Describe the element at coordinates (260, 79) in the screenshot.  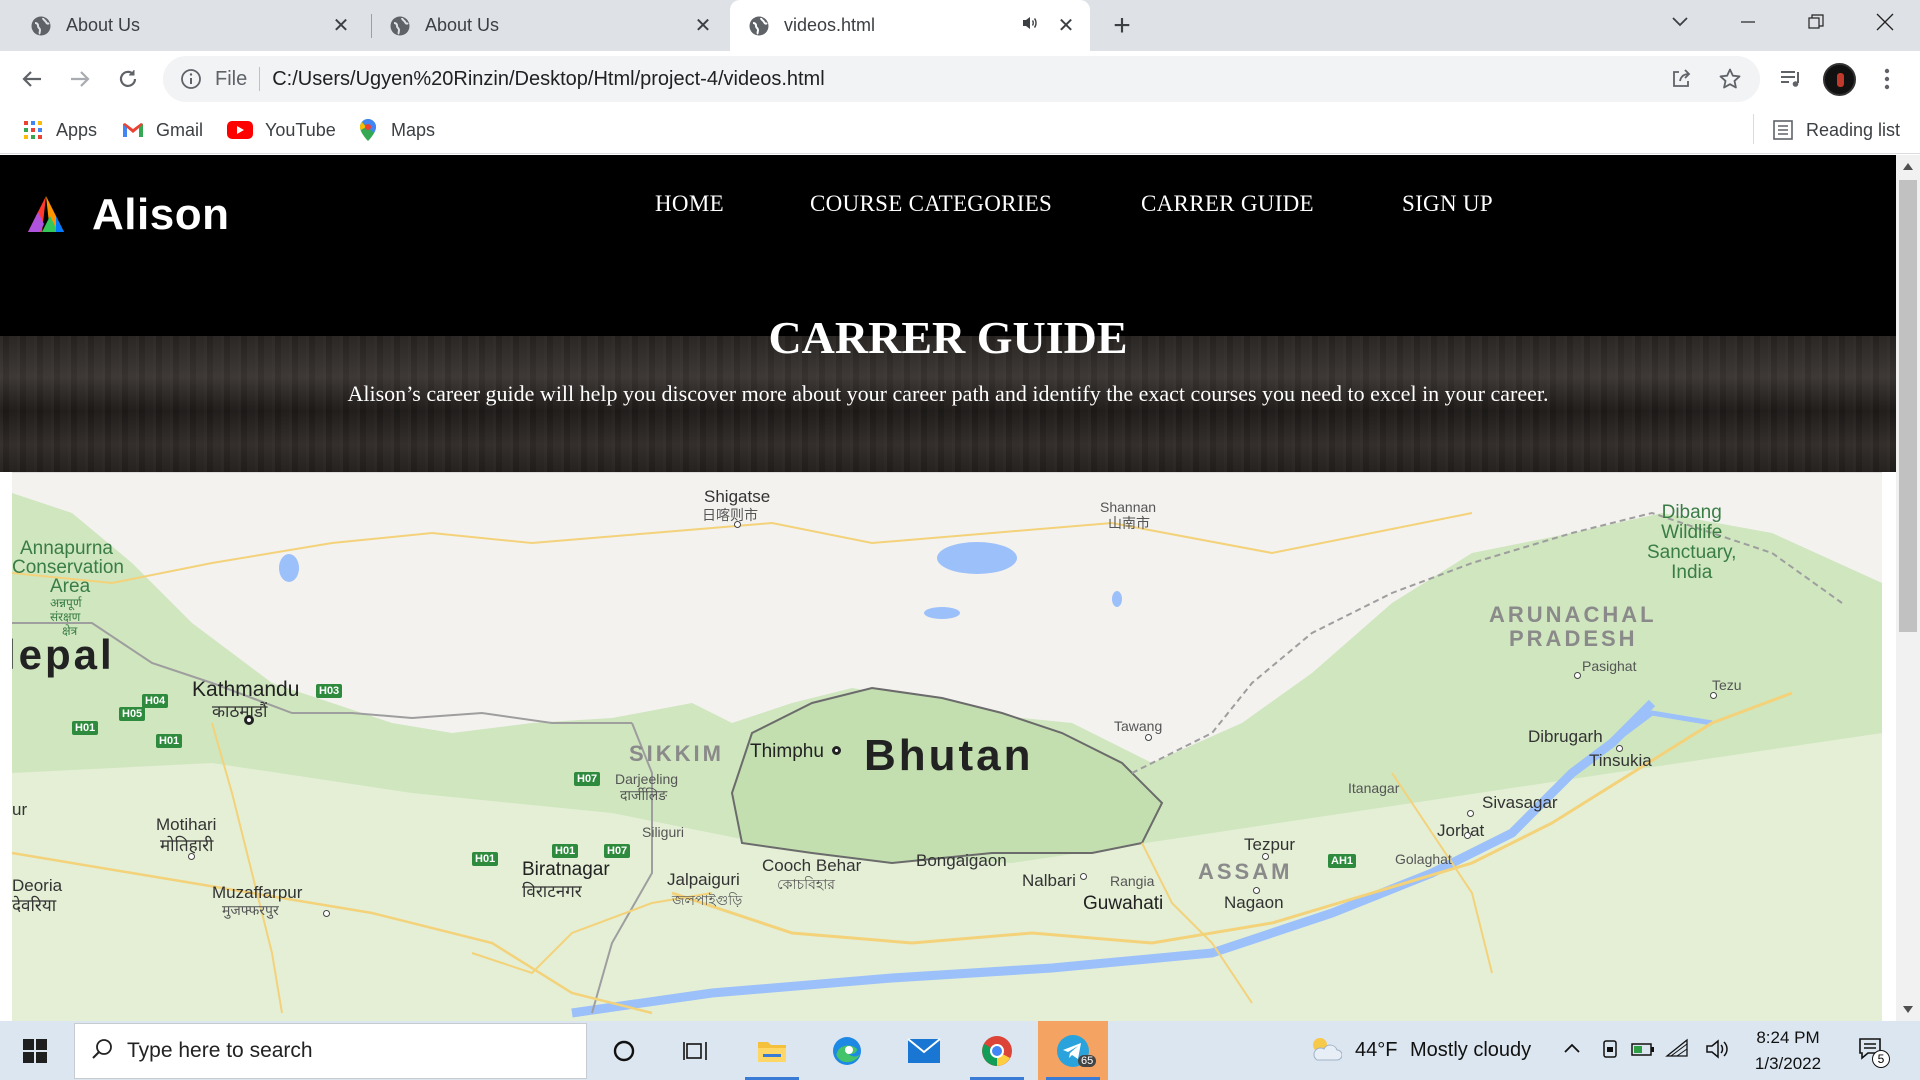
I see `omnibox-divider` at that location.